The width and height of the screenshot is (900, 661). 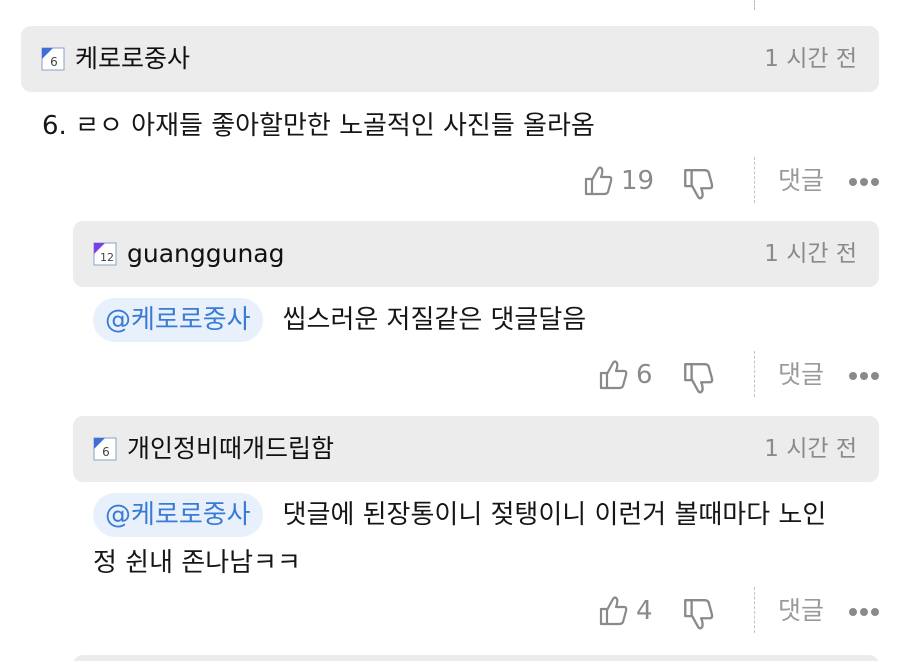 What do you see at coordinates (107, 257) in the screenshot?
I see `svg-text: 12` at bounding box center [107, 257].